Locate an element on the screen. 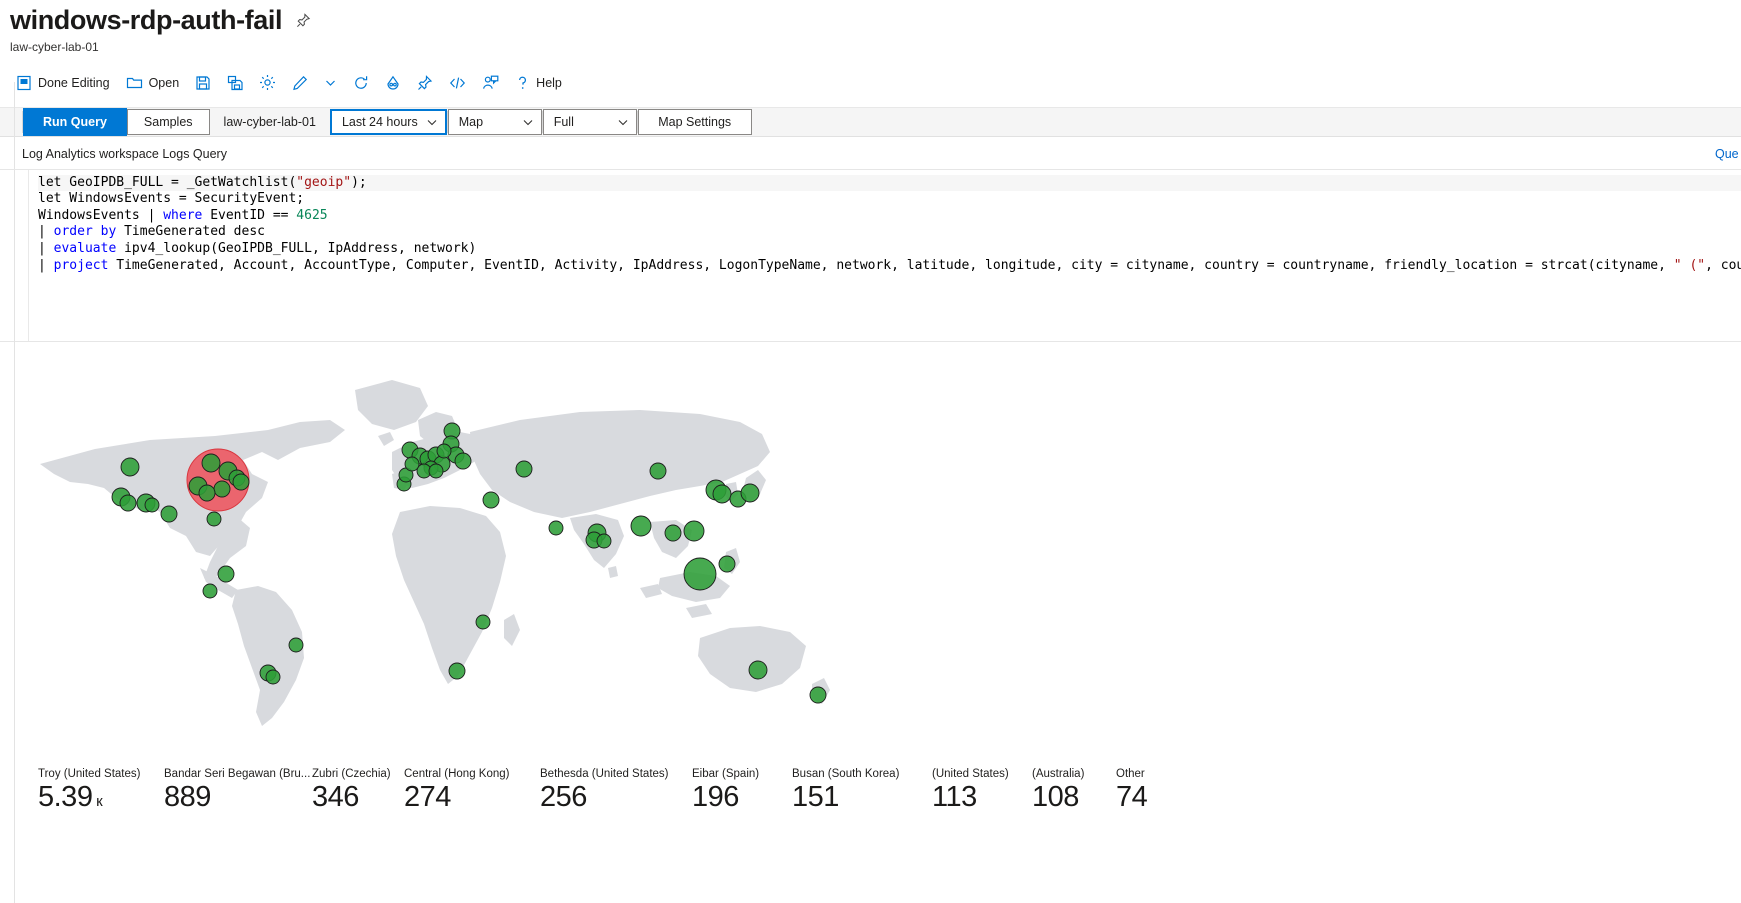  query-label-row: Log Analytics workspace Logs Query Que is located at coordinates (870, 153).